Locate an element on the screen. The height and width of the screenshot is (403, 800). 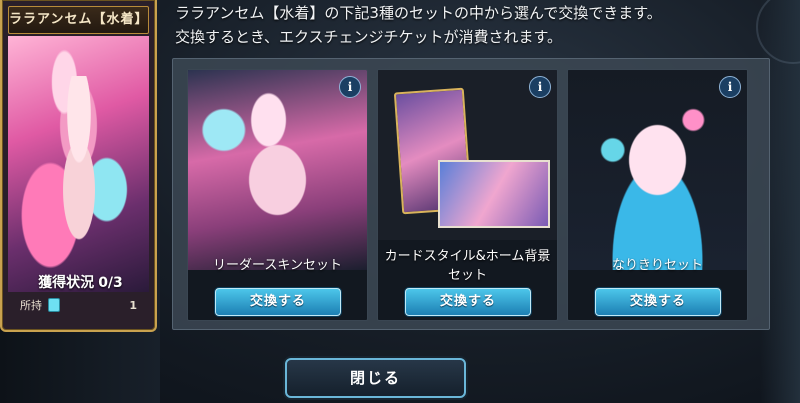
owned-row: 所持 1 is located at coordinates (78, 305).